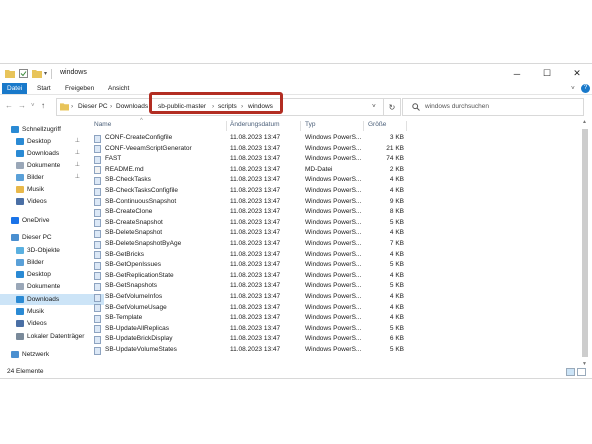 This screenshot has width=592, height=444. I want to click on scrollbar-thumb, so click(585, 243).